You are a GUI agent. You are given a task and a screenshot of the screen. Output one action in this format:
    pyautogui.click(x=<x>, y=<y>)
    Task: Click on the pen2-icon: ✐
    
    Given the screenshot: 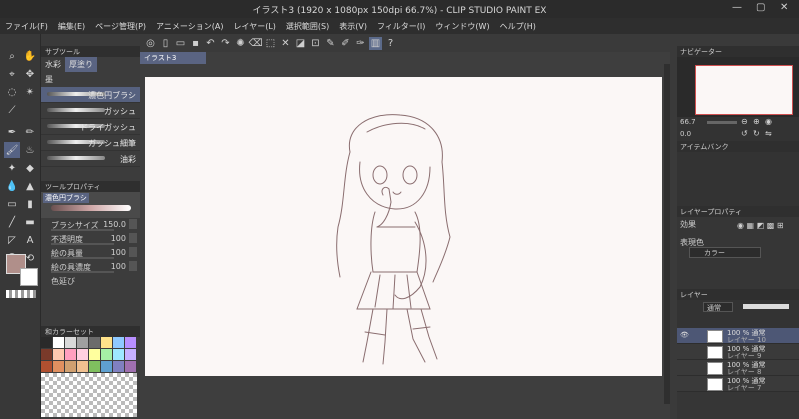 What is the action you would take?
    pyautogui.click(x=345, y=43)
    